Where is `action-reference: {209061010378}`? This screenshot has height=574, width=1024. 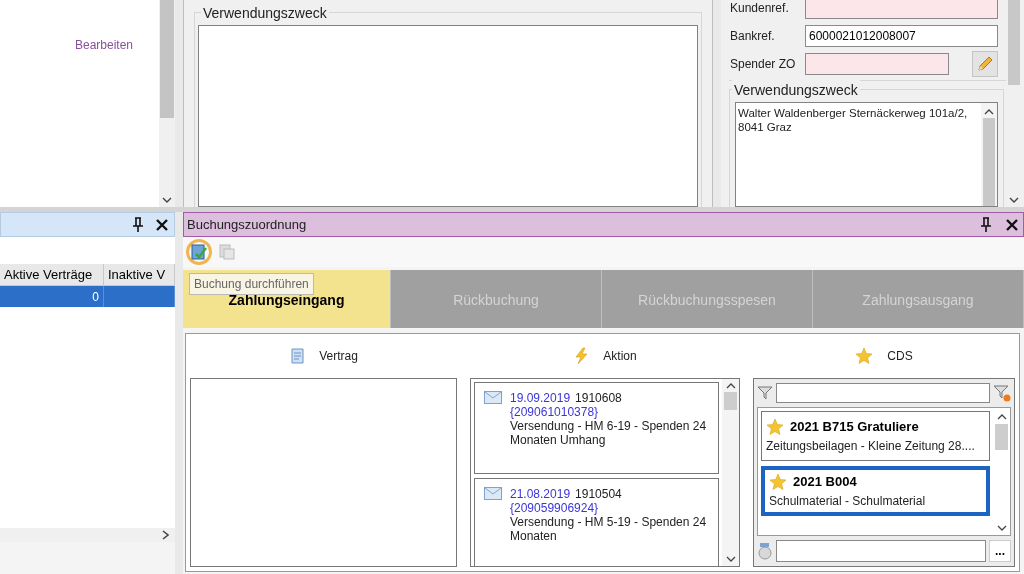 action-reference: {209061010378} is located at coordinates (555, 412).